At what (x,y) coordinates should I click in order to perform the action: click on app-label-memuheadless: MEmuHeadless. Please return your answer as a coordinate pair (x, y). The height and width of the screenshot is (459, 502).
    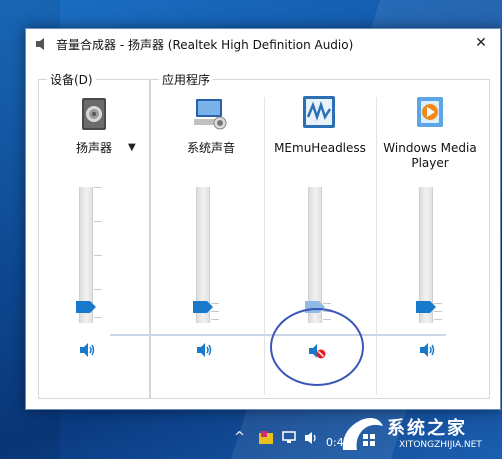
    Looking at the image, I should click on (320, 148).